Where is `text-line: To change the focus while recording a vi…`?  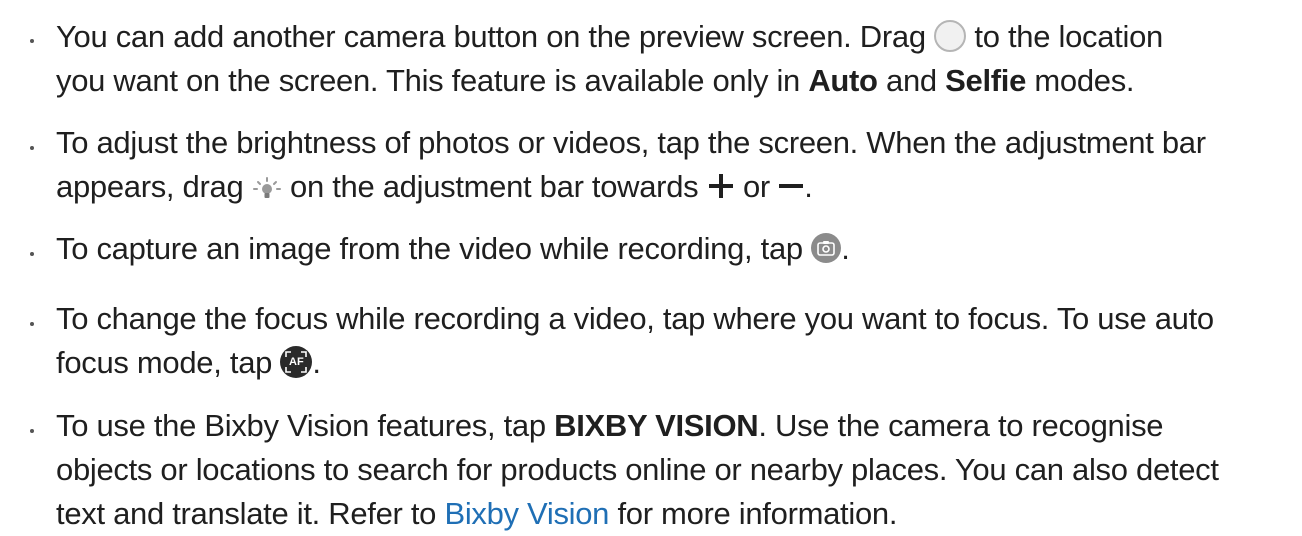 text-line: To change the focus while recording a vi… is located at coordinates (635, 318).